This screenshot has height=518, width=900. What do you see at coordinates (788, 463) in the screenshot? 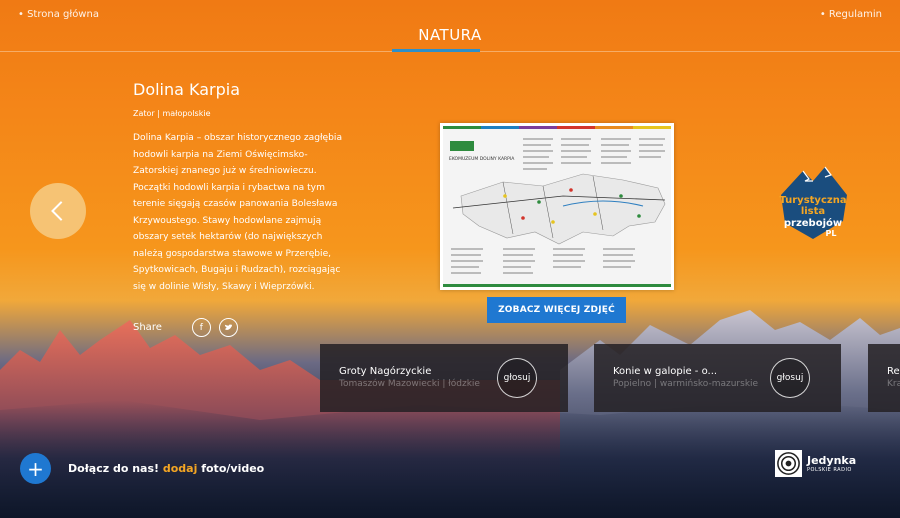
I see `jedynka-logo-icon` at bounding box center [788, 463].